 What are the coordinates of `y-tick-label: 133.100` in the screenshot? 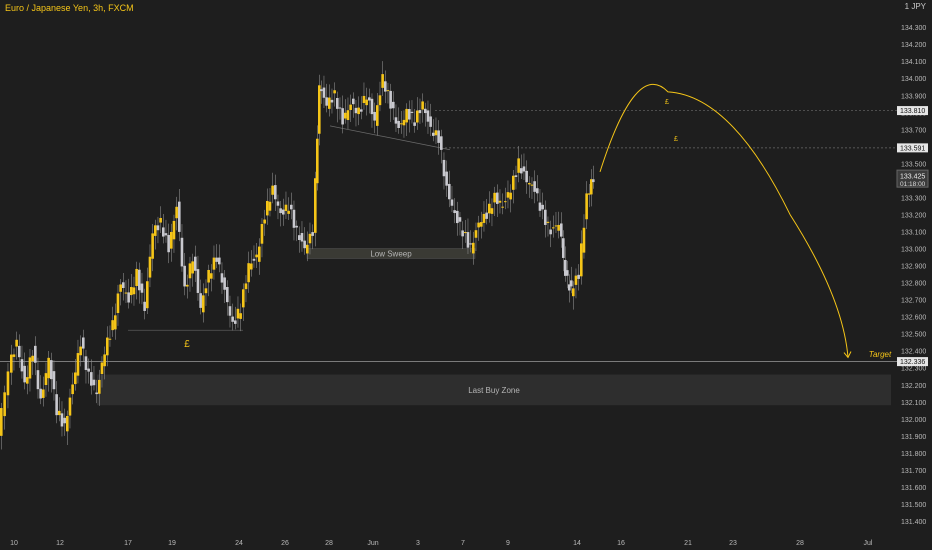 It's located at (913, 232).